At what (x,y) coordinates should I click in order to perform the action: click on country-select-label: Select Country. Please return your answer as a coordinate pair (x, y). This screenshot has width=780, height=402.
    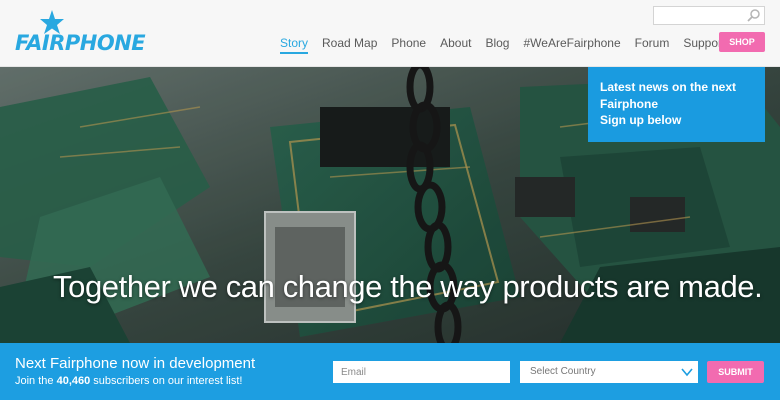
    Looking at the image, I should click on (563, 371).